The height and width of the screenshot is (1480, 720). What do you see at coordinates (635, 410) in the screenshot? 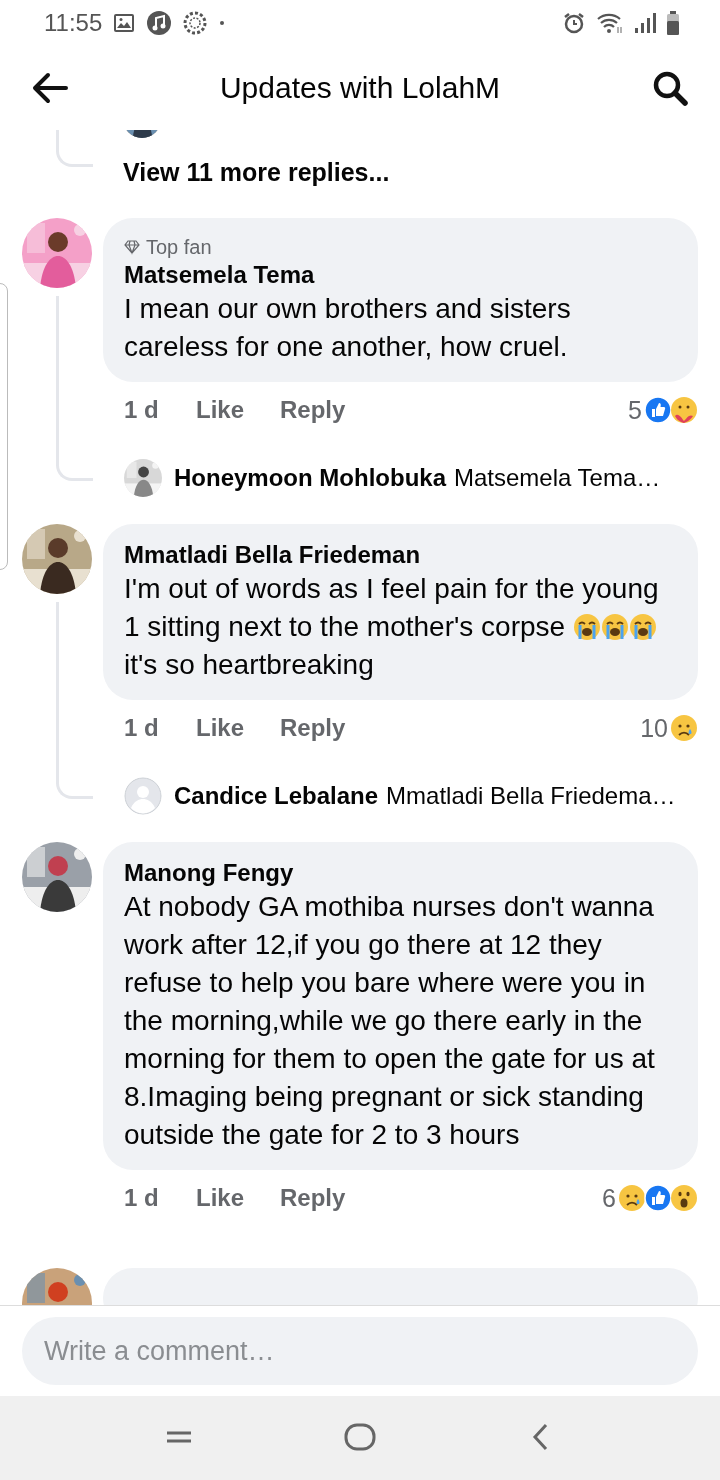
I see `reaction-count: 5` at bounding box center [635, 410].